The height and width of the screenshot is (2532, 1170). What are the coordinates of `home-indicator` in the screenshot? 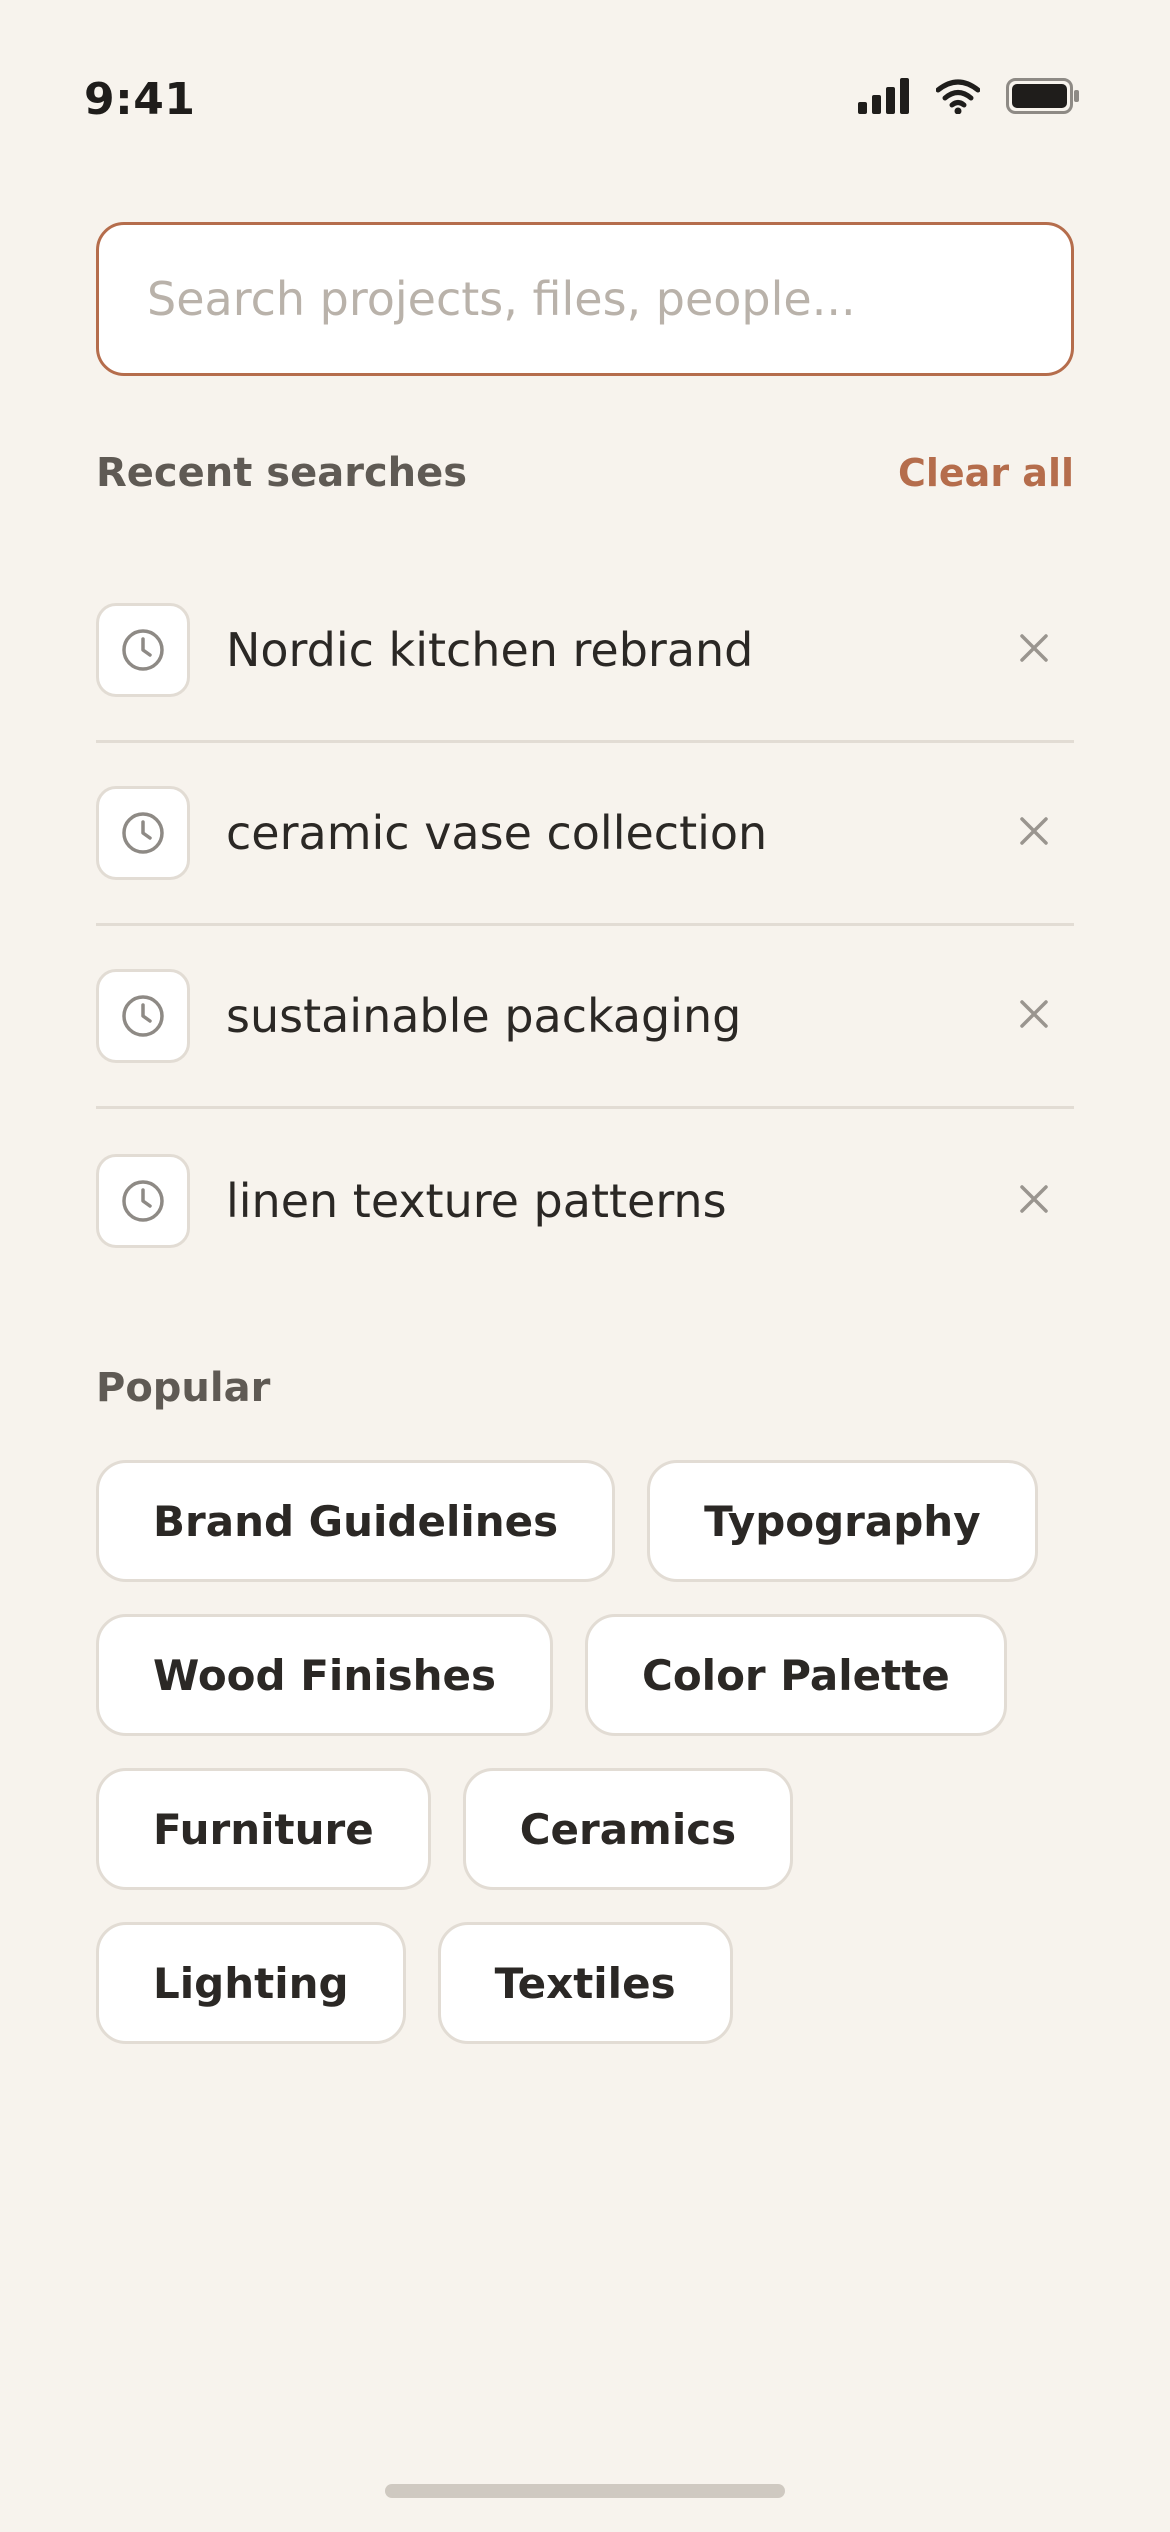 It's located at (585, 2491).